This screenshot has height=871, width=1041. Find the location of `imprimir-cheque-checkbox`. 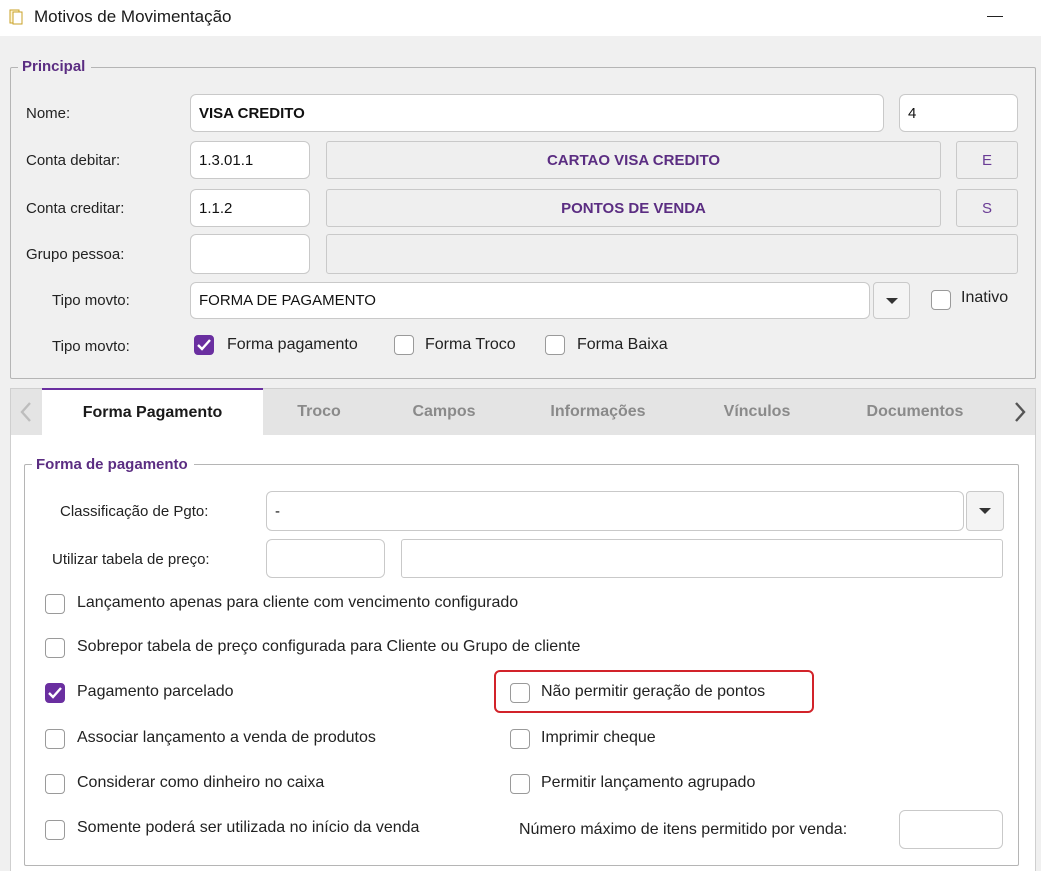

imprimir-cheque-checkbox is located at coordinates (520, 739).